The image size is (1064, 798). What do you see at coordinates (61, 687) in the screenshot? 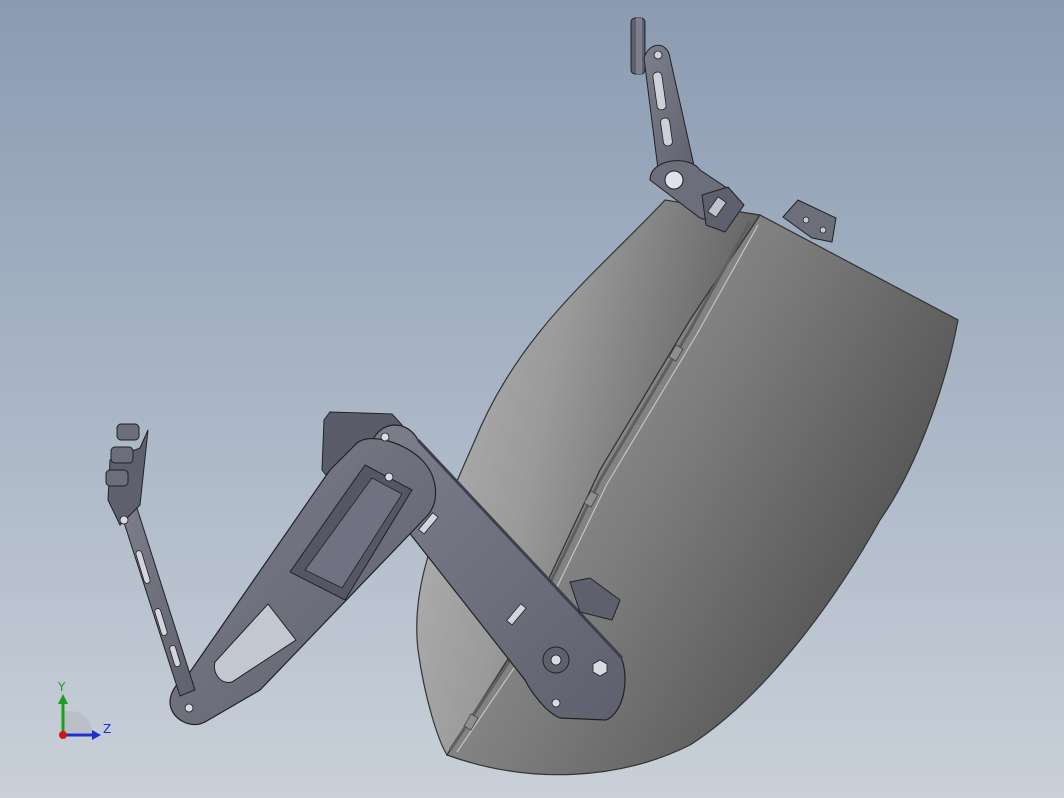
I see `triad-y-label: Y` at bounding box center [61, 687].